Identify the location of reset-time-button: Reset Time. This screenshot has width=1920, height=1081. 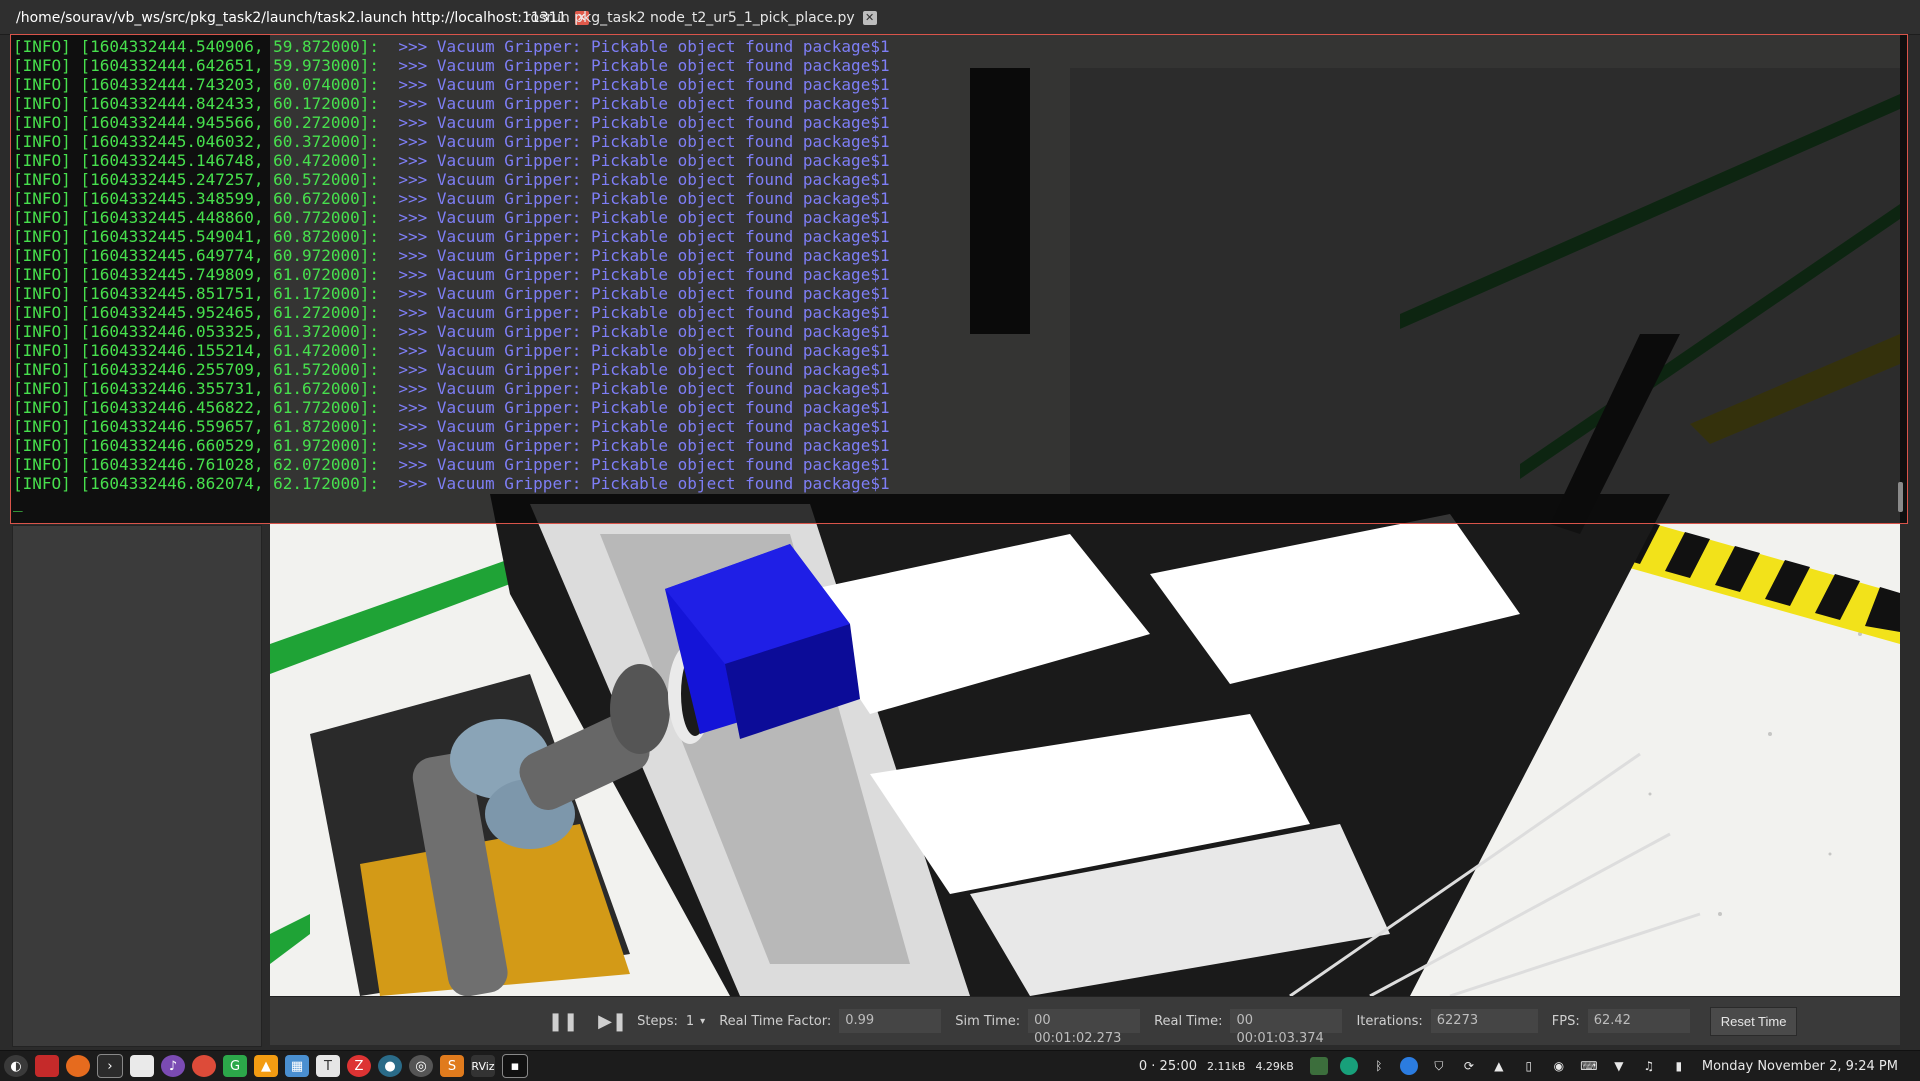
(1753, 1021).